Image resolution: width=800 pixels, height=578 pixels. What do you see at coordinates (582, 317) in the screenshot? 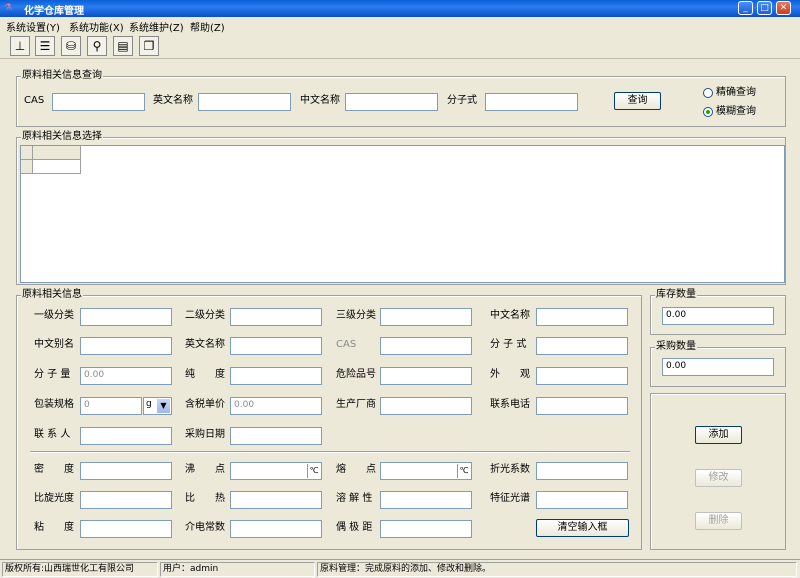
I see `cn-name-input` at bounding box center [582, 317].